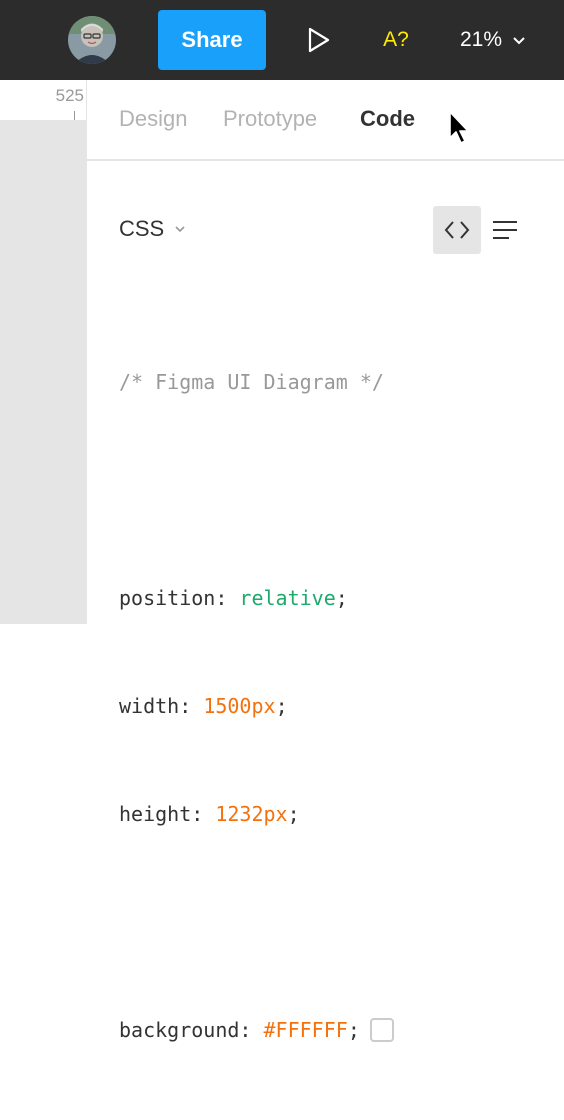  Describe the element at coordinates (381, 1030) in the screenshot. I see `color-swatch` at that location.